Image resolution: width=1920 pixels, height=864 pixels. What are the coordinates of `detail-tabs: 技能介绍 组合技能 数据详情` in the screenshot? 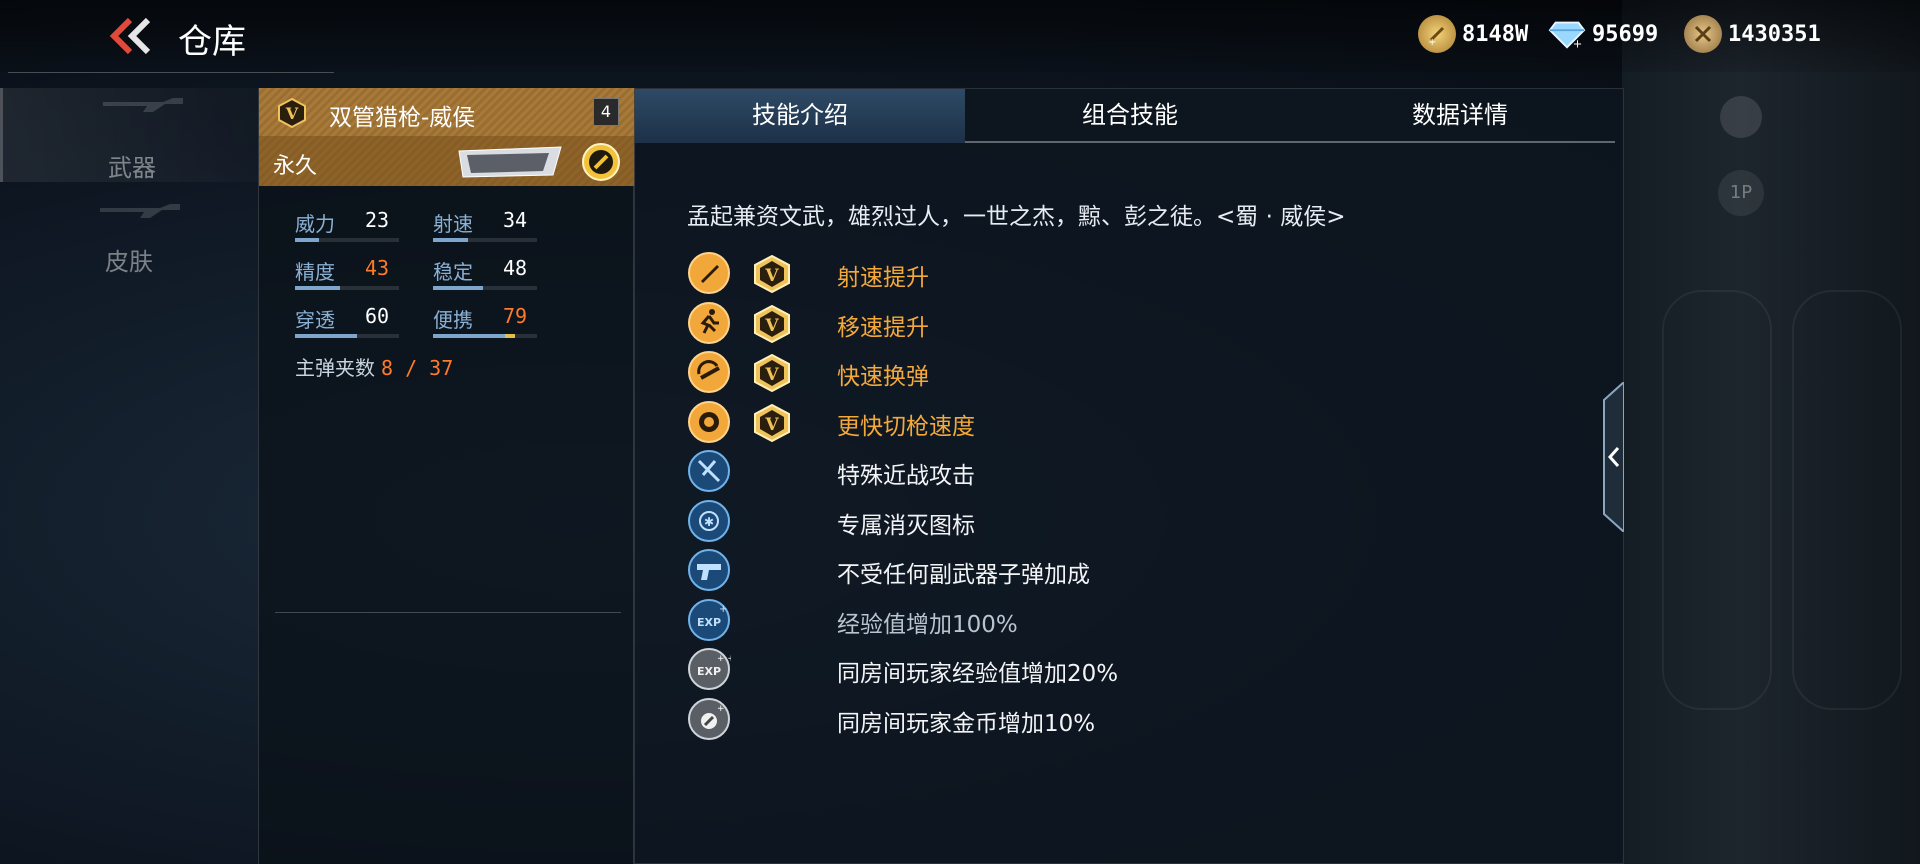 It's located at (1125, 116).